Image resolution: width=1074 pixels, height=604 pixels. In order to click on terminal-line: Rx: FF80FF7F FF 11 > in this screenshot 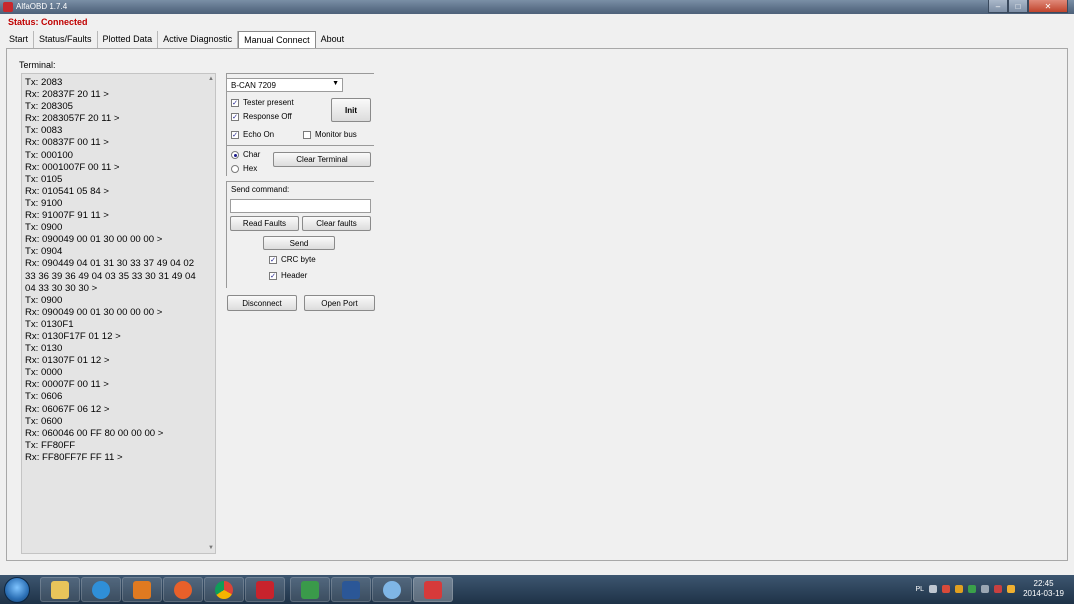, I will do `click(74, 457)`.